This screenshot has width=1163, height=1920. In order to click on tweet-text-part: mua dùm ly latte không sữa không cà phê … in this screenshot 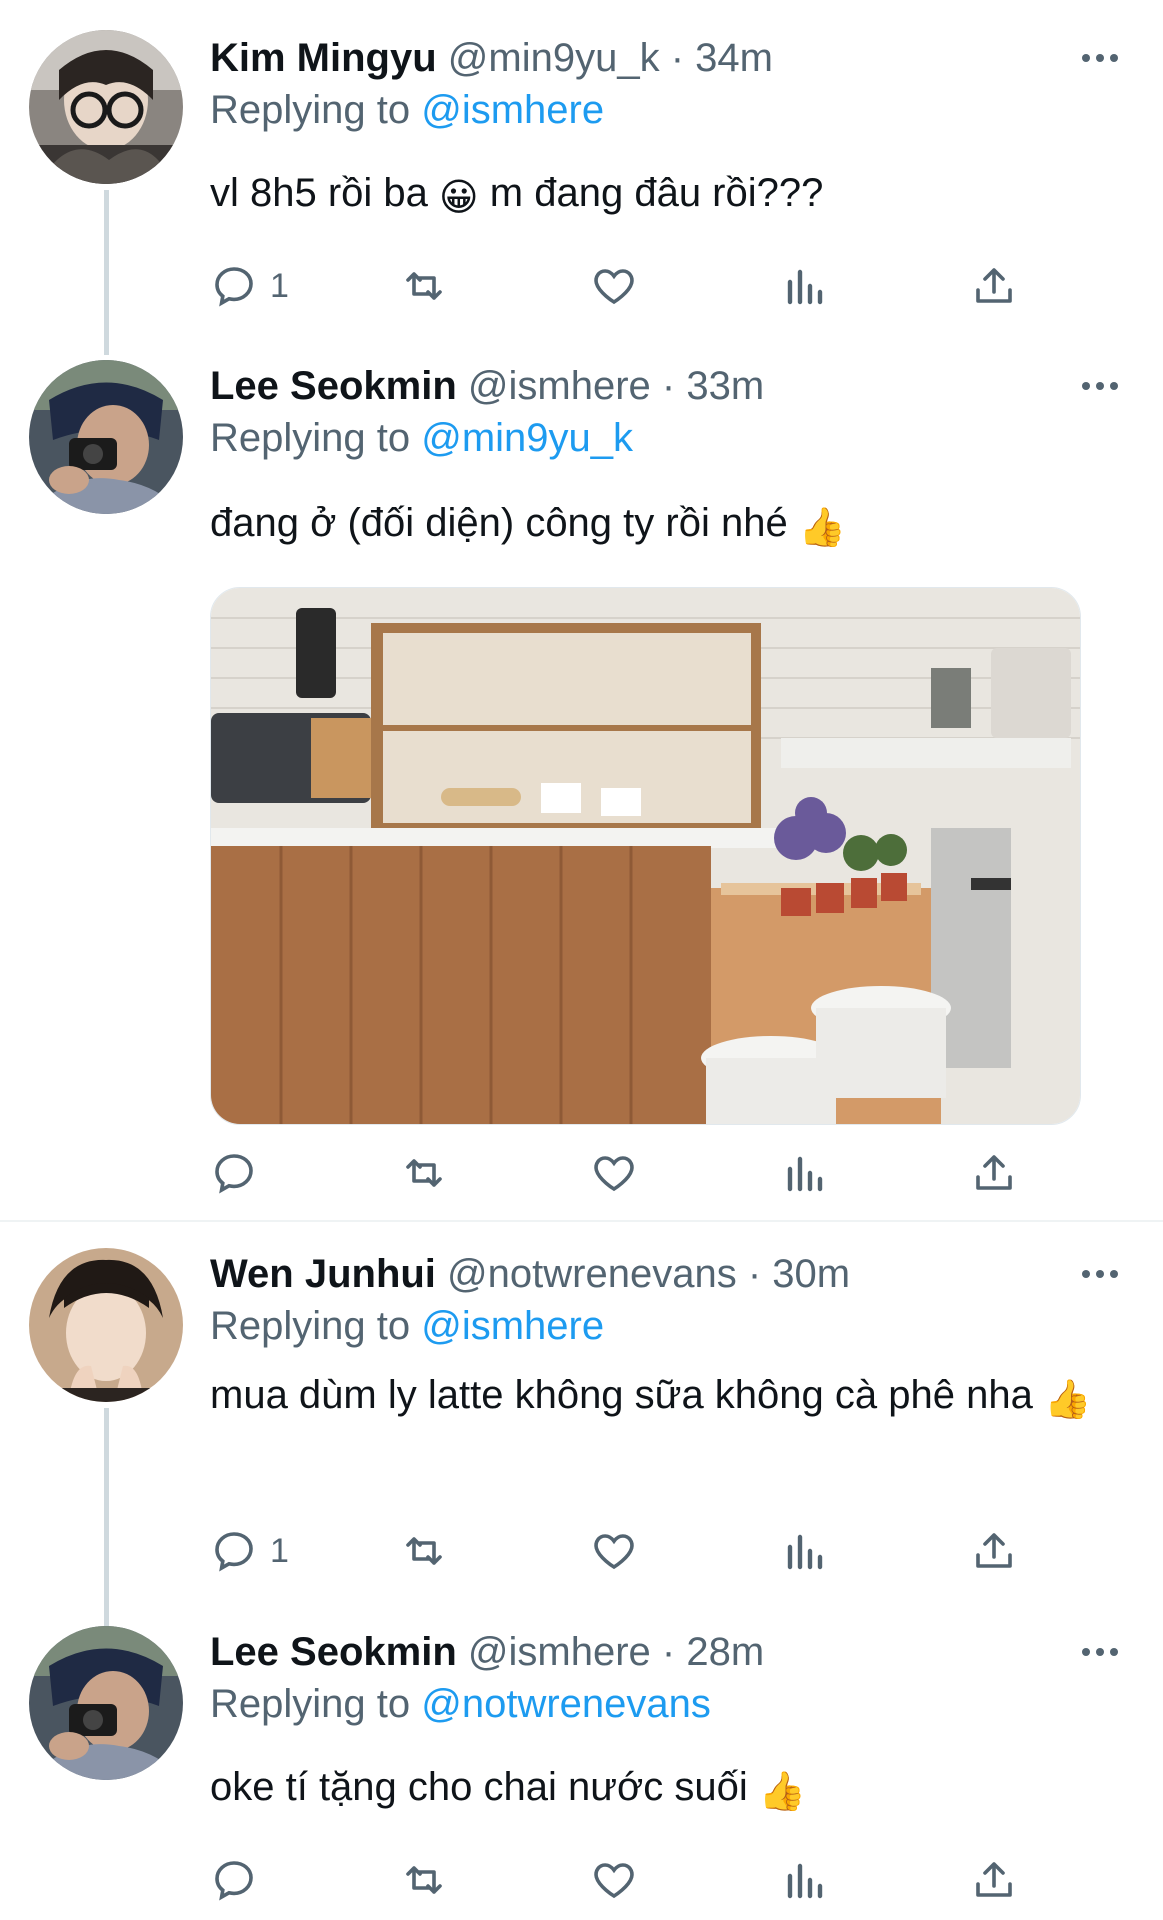, I will do `click(621, 1395)`.